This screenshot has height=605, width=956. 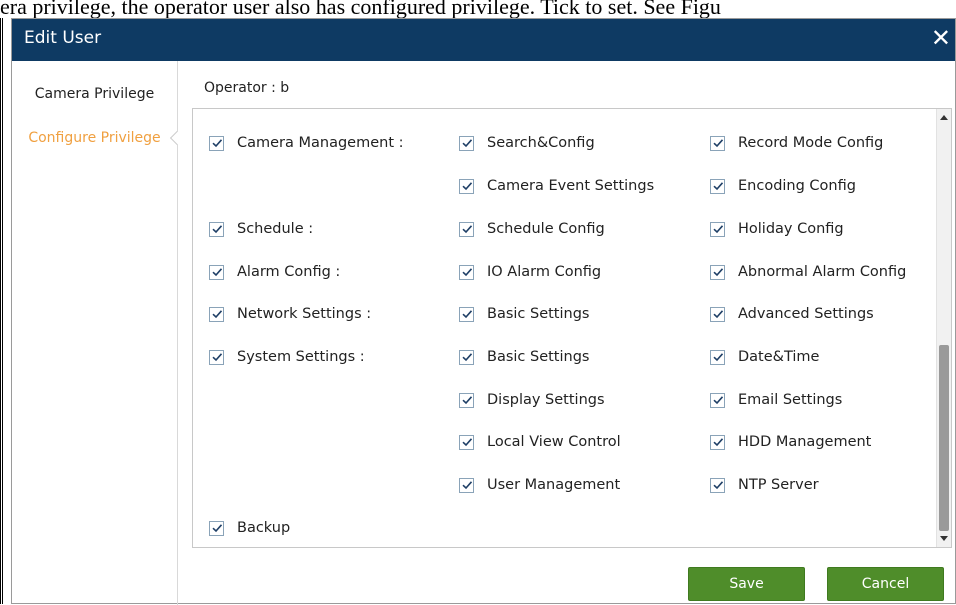 What do you see at coordinates (941, 38) in the screenshot?
I see `close-icon: ✕` at bounding box center [941, 38].